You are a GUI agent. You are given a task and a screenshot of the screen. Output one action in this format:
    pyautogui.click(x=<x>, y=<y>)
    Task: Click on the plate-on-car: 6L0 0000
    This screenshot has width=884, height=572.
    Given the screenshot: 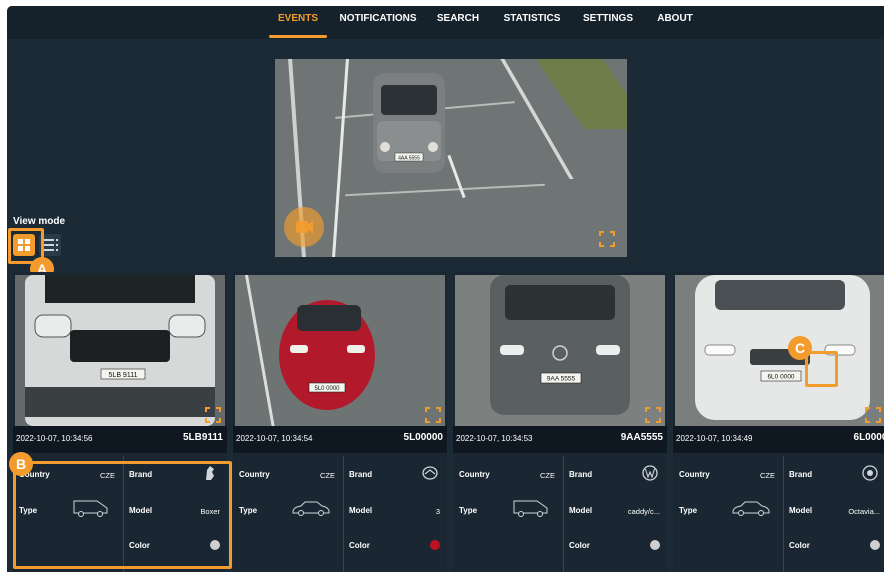 What is the action you would take?
    pyautogui.click(x=780, y=377)
    